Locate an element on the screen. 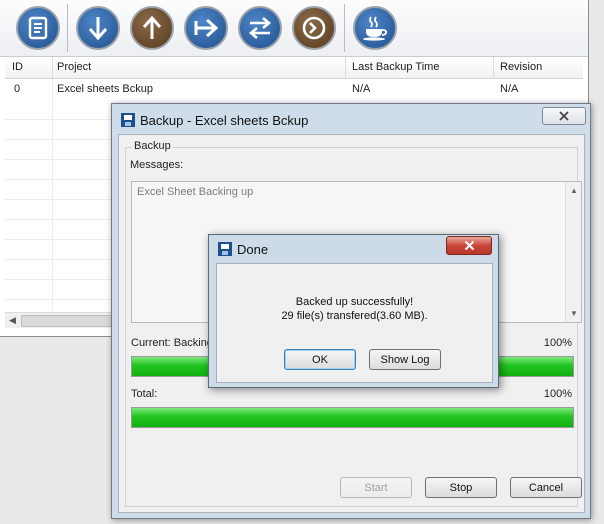  done-message-files: 29 file(s) transfered(3.60 MB). is located at coordinates (354, 316).